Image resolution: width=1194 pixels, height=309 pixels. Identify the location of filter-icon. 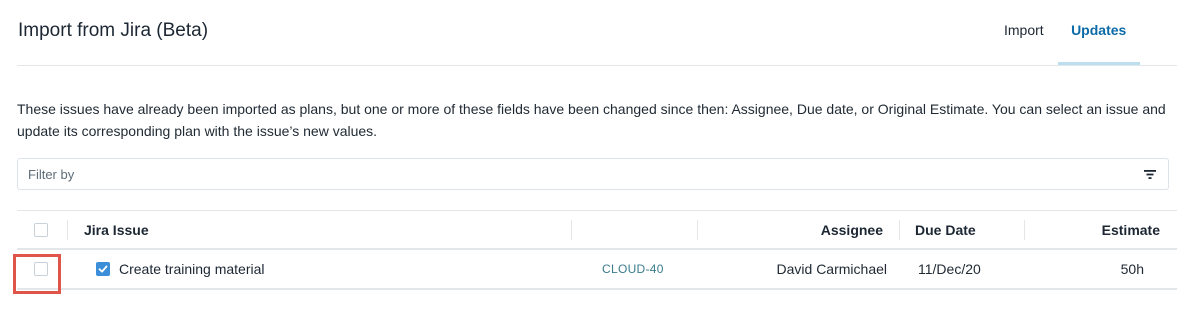
(1150, 174).